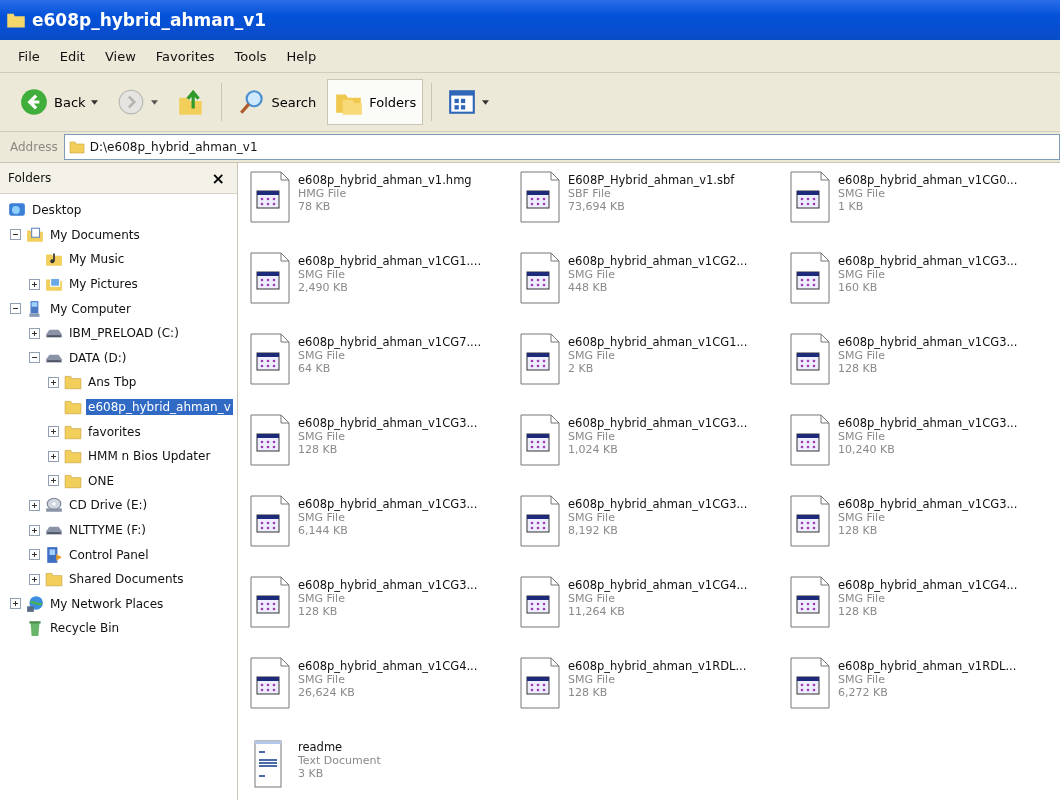 This screenshot has height=800, width=1060. What do you see at coordinates (301, 56) in the screenshot?
I see `menu-item: Help` at bounding box center [301, 56].